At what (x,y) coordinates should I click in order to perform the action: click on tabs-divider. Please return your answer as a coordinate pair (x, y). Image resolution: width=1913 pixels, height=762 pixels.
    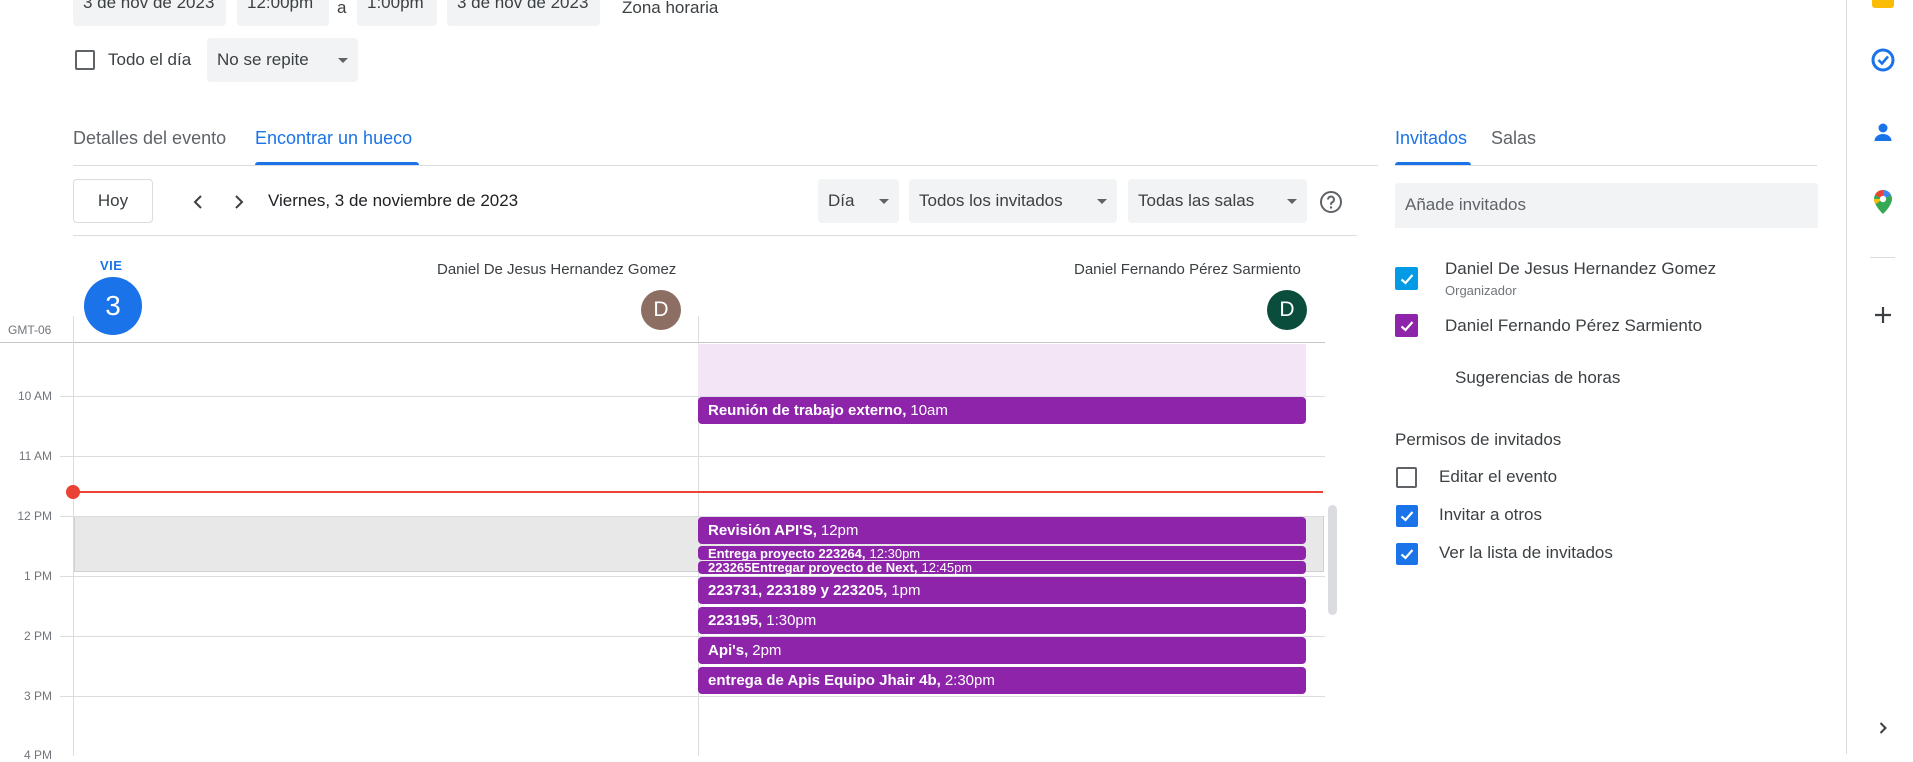
    Looking at the image, I should click on (725, 165).